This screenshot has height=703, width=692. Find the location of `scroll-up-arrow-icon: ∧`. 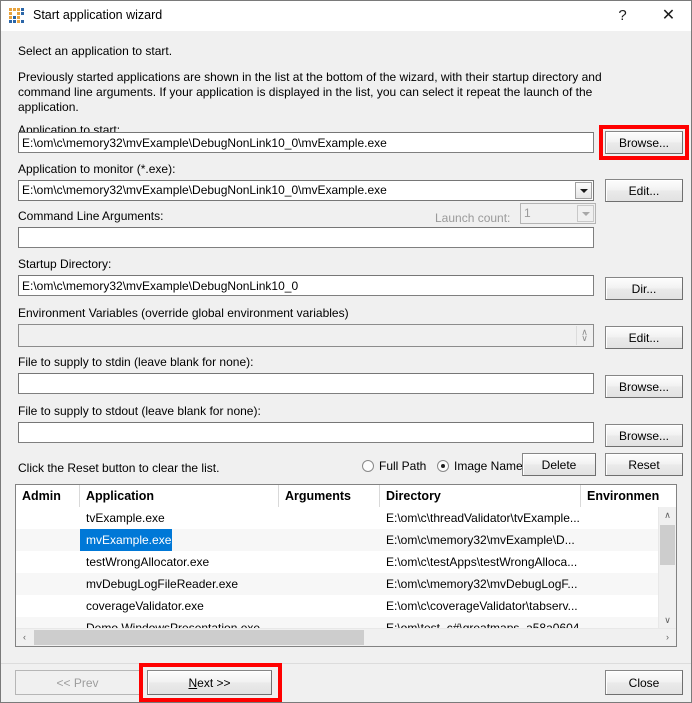

scroll-up-arrow-icon: ∧ is located at coordinates (667, 515).